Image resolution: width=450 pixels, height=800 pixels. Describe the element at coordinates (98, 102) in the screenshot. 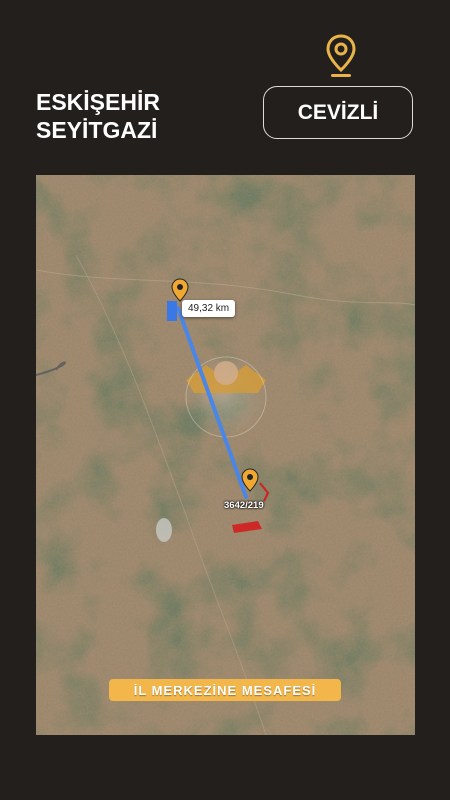

I see `province-name: ESKİŞEHİR` at that location.